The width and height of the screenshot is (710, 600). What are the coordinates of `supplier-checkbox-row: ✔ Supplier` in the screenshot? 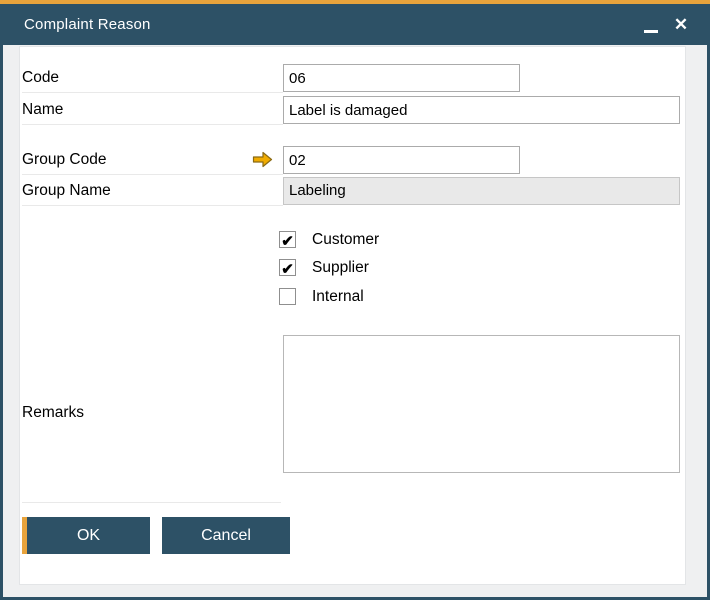 It's located at (324, 268).